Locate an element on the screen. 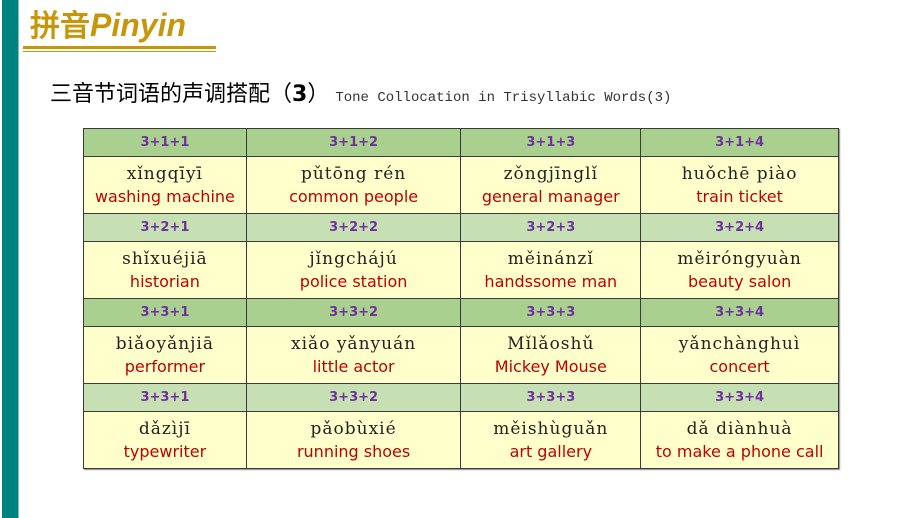 The width and height of the screenshot is (920, 518). english-translation: little actor is located at coordinates (353, 366).